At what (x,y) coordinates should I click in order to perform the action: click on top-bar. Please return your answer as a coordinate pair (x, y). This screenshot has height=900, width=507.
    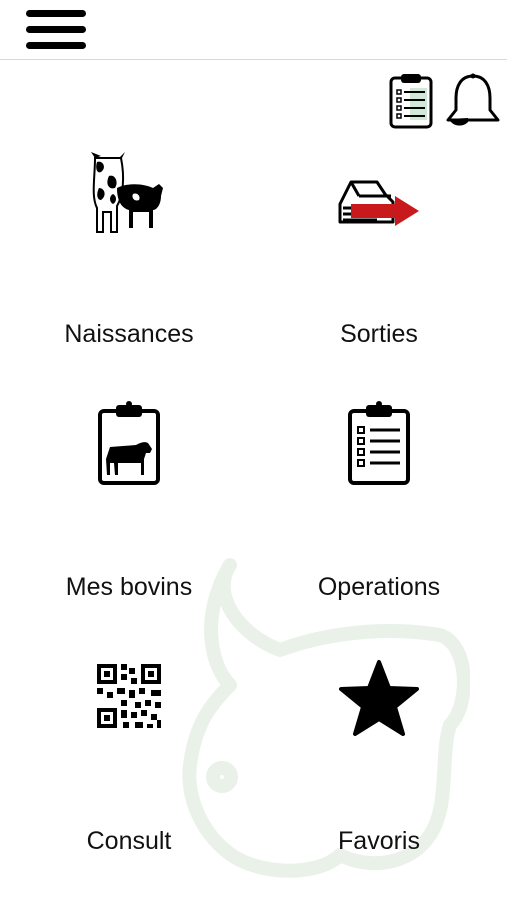
    Looking at the image, I should click on (253, 30).